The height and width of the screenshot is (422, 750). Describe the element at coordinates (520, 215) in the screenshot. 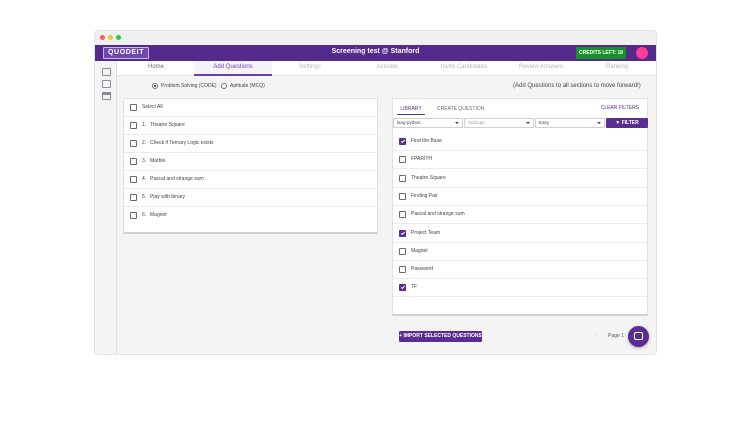

I see `library-list-item: Pascal and strange sum` at that location.